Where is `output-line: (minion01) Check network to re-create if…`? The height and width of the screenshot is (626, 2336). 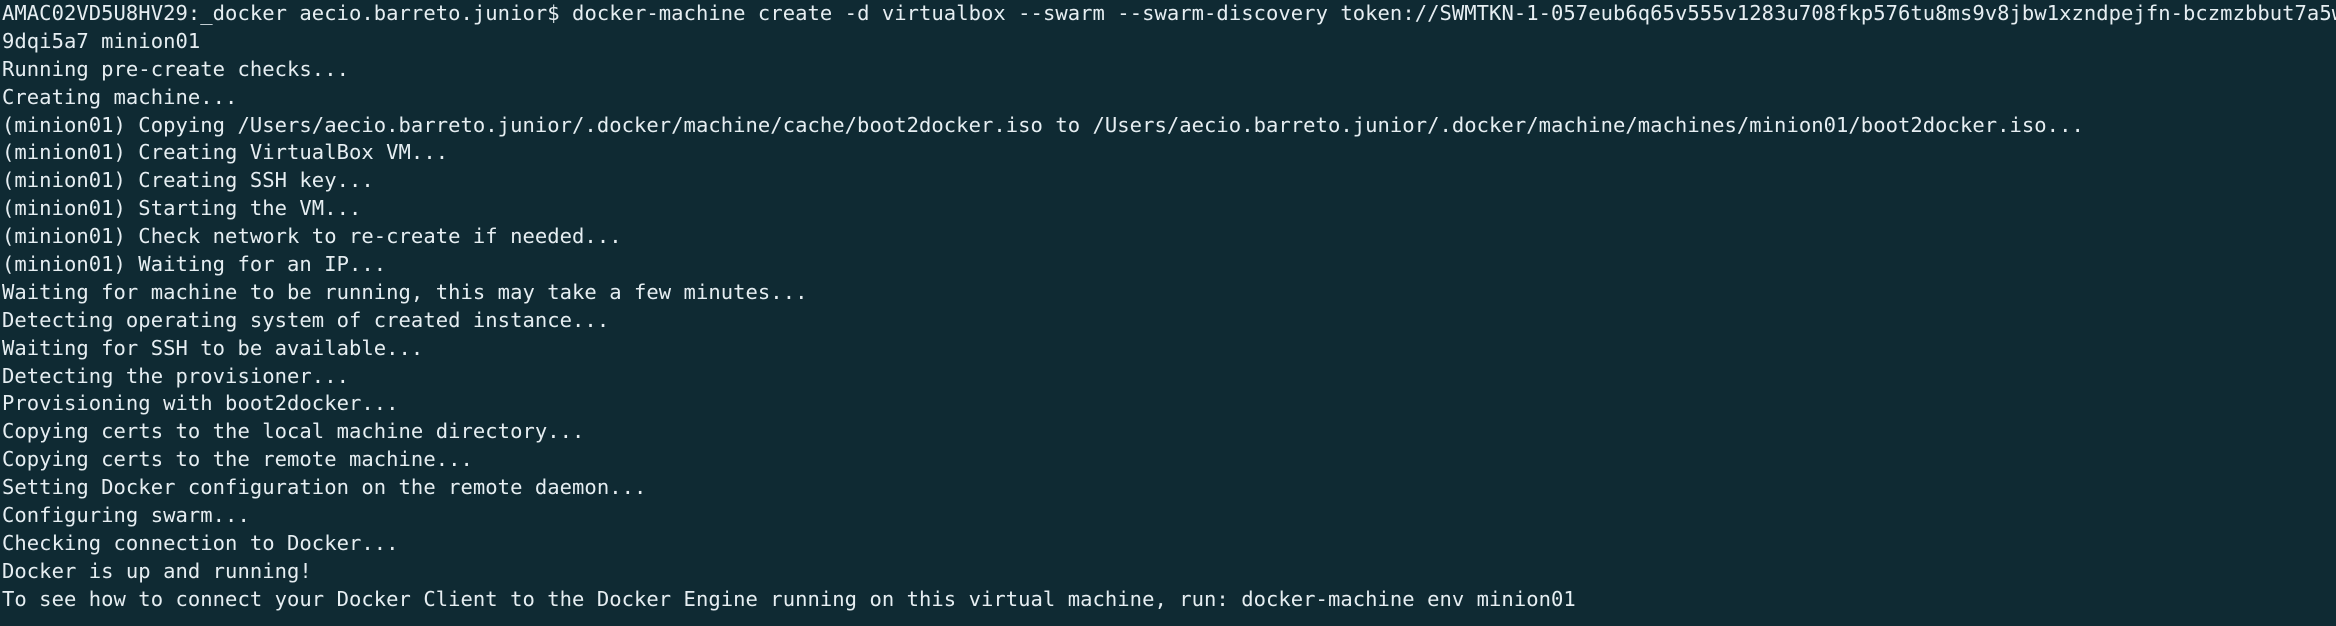
output-line: (minion01) Check network to re-create if… is located at coordinates (312, 236).